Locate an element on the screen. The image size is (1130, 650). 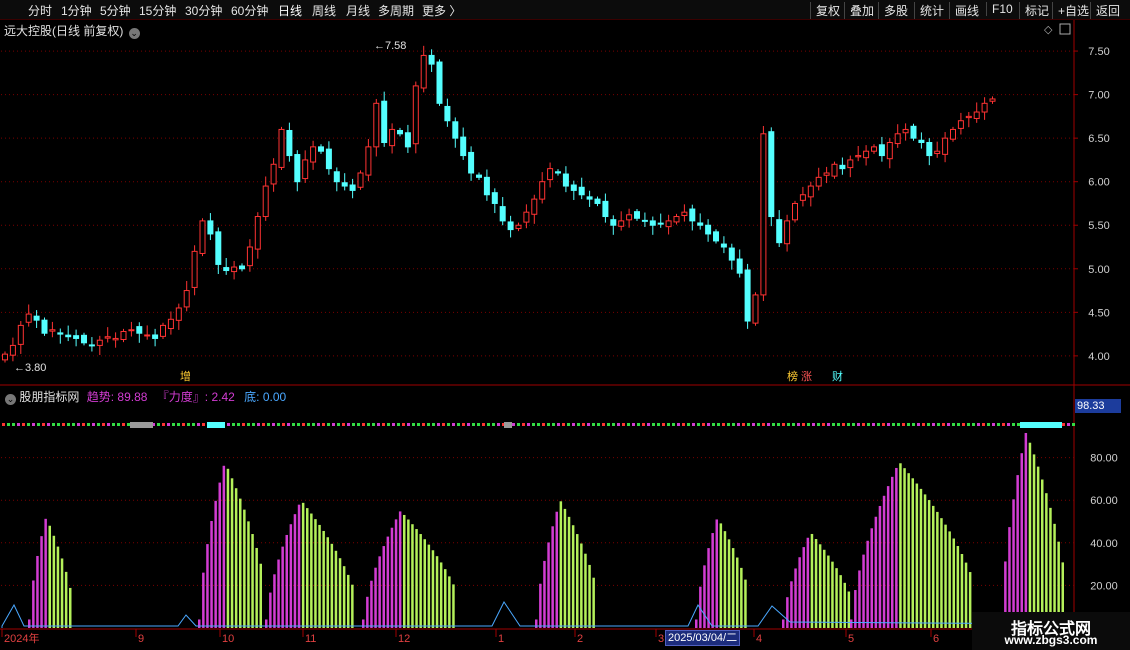
price-tick-label: 6.00 is located at coordinates (1098, 183).